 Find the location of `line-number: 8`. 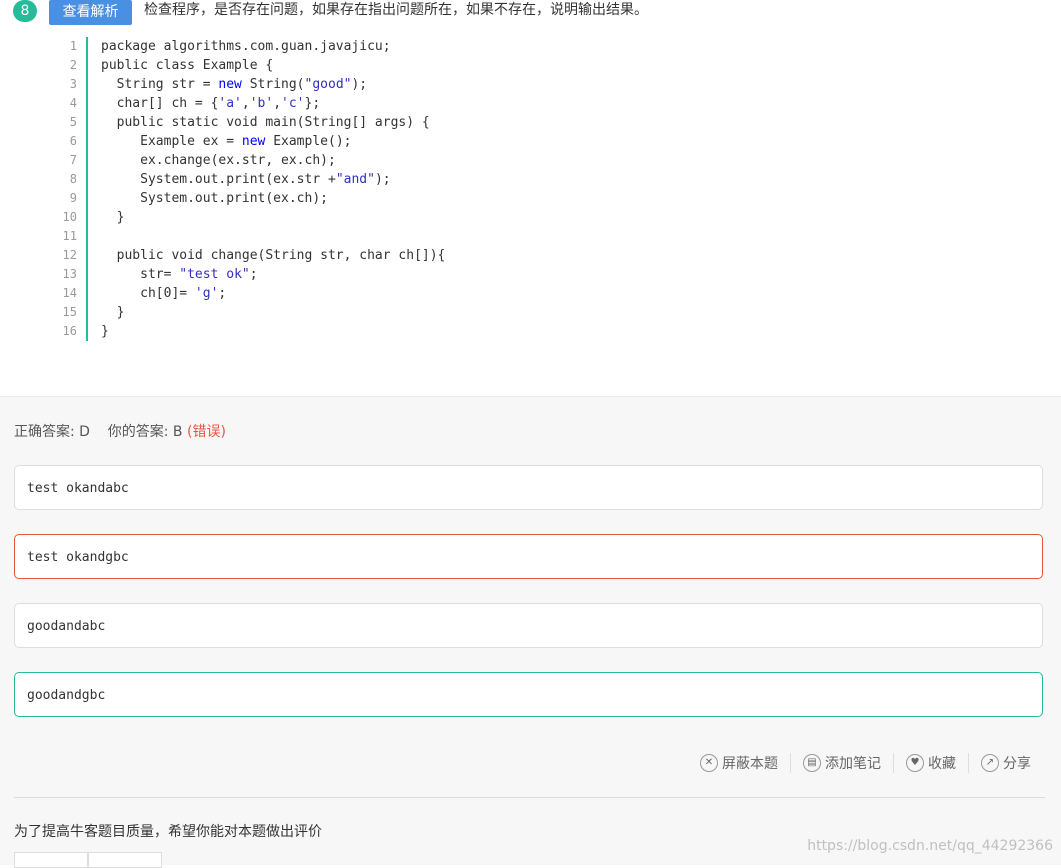

line-number: 8 is located at coordinates (73, 179).